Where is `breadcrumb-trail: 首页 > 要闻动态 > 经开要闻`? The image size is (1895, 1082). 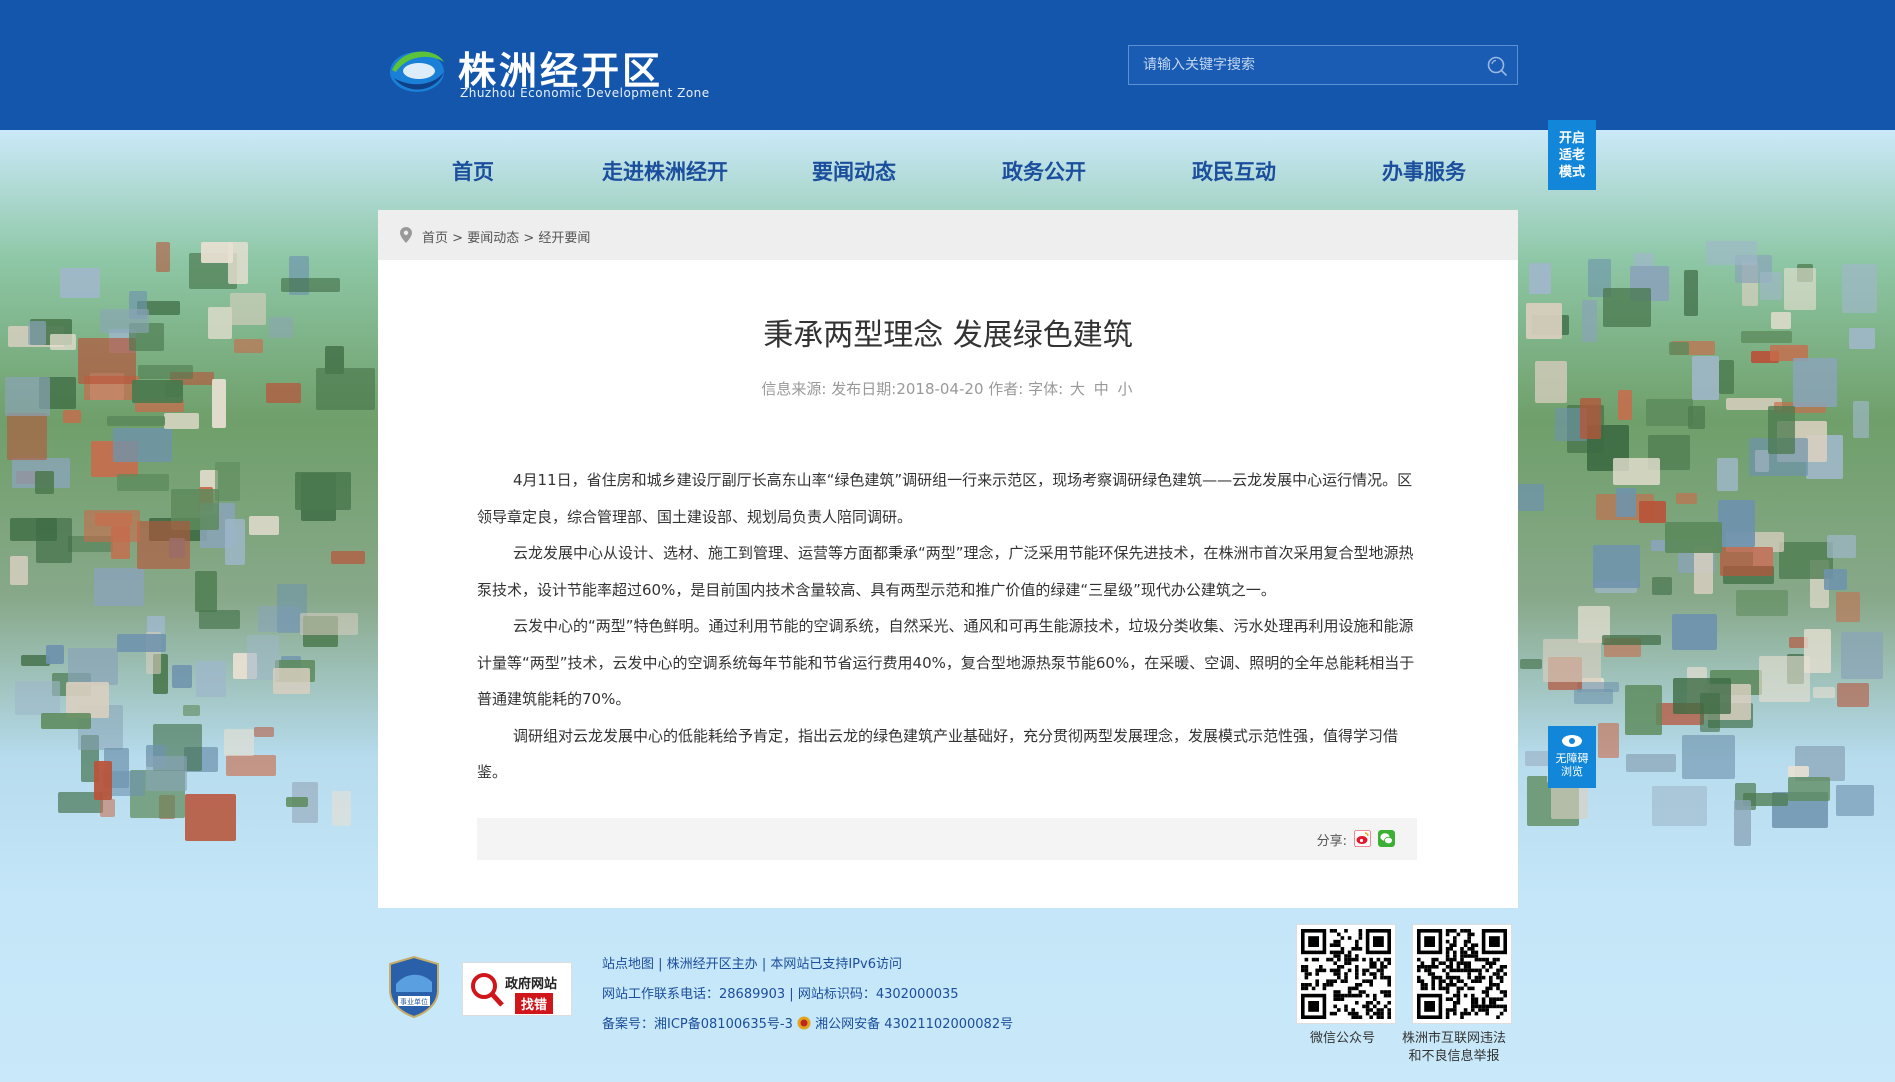
breadcrumb-trail: 首页 > 要闻动态 > 经开要闻 is located at coordinates (506, 236).